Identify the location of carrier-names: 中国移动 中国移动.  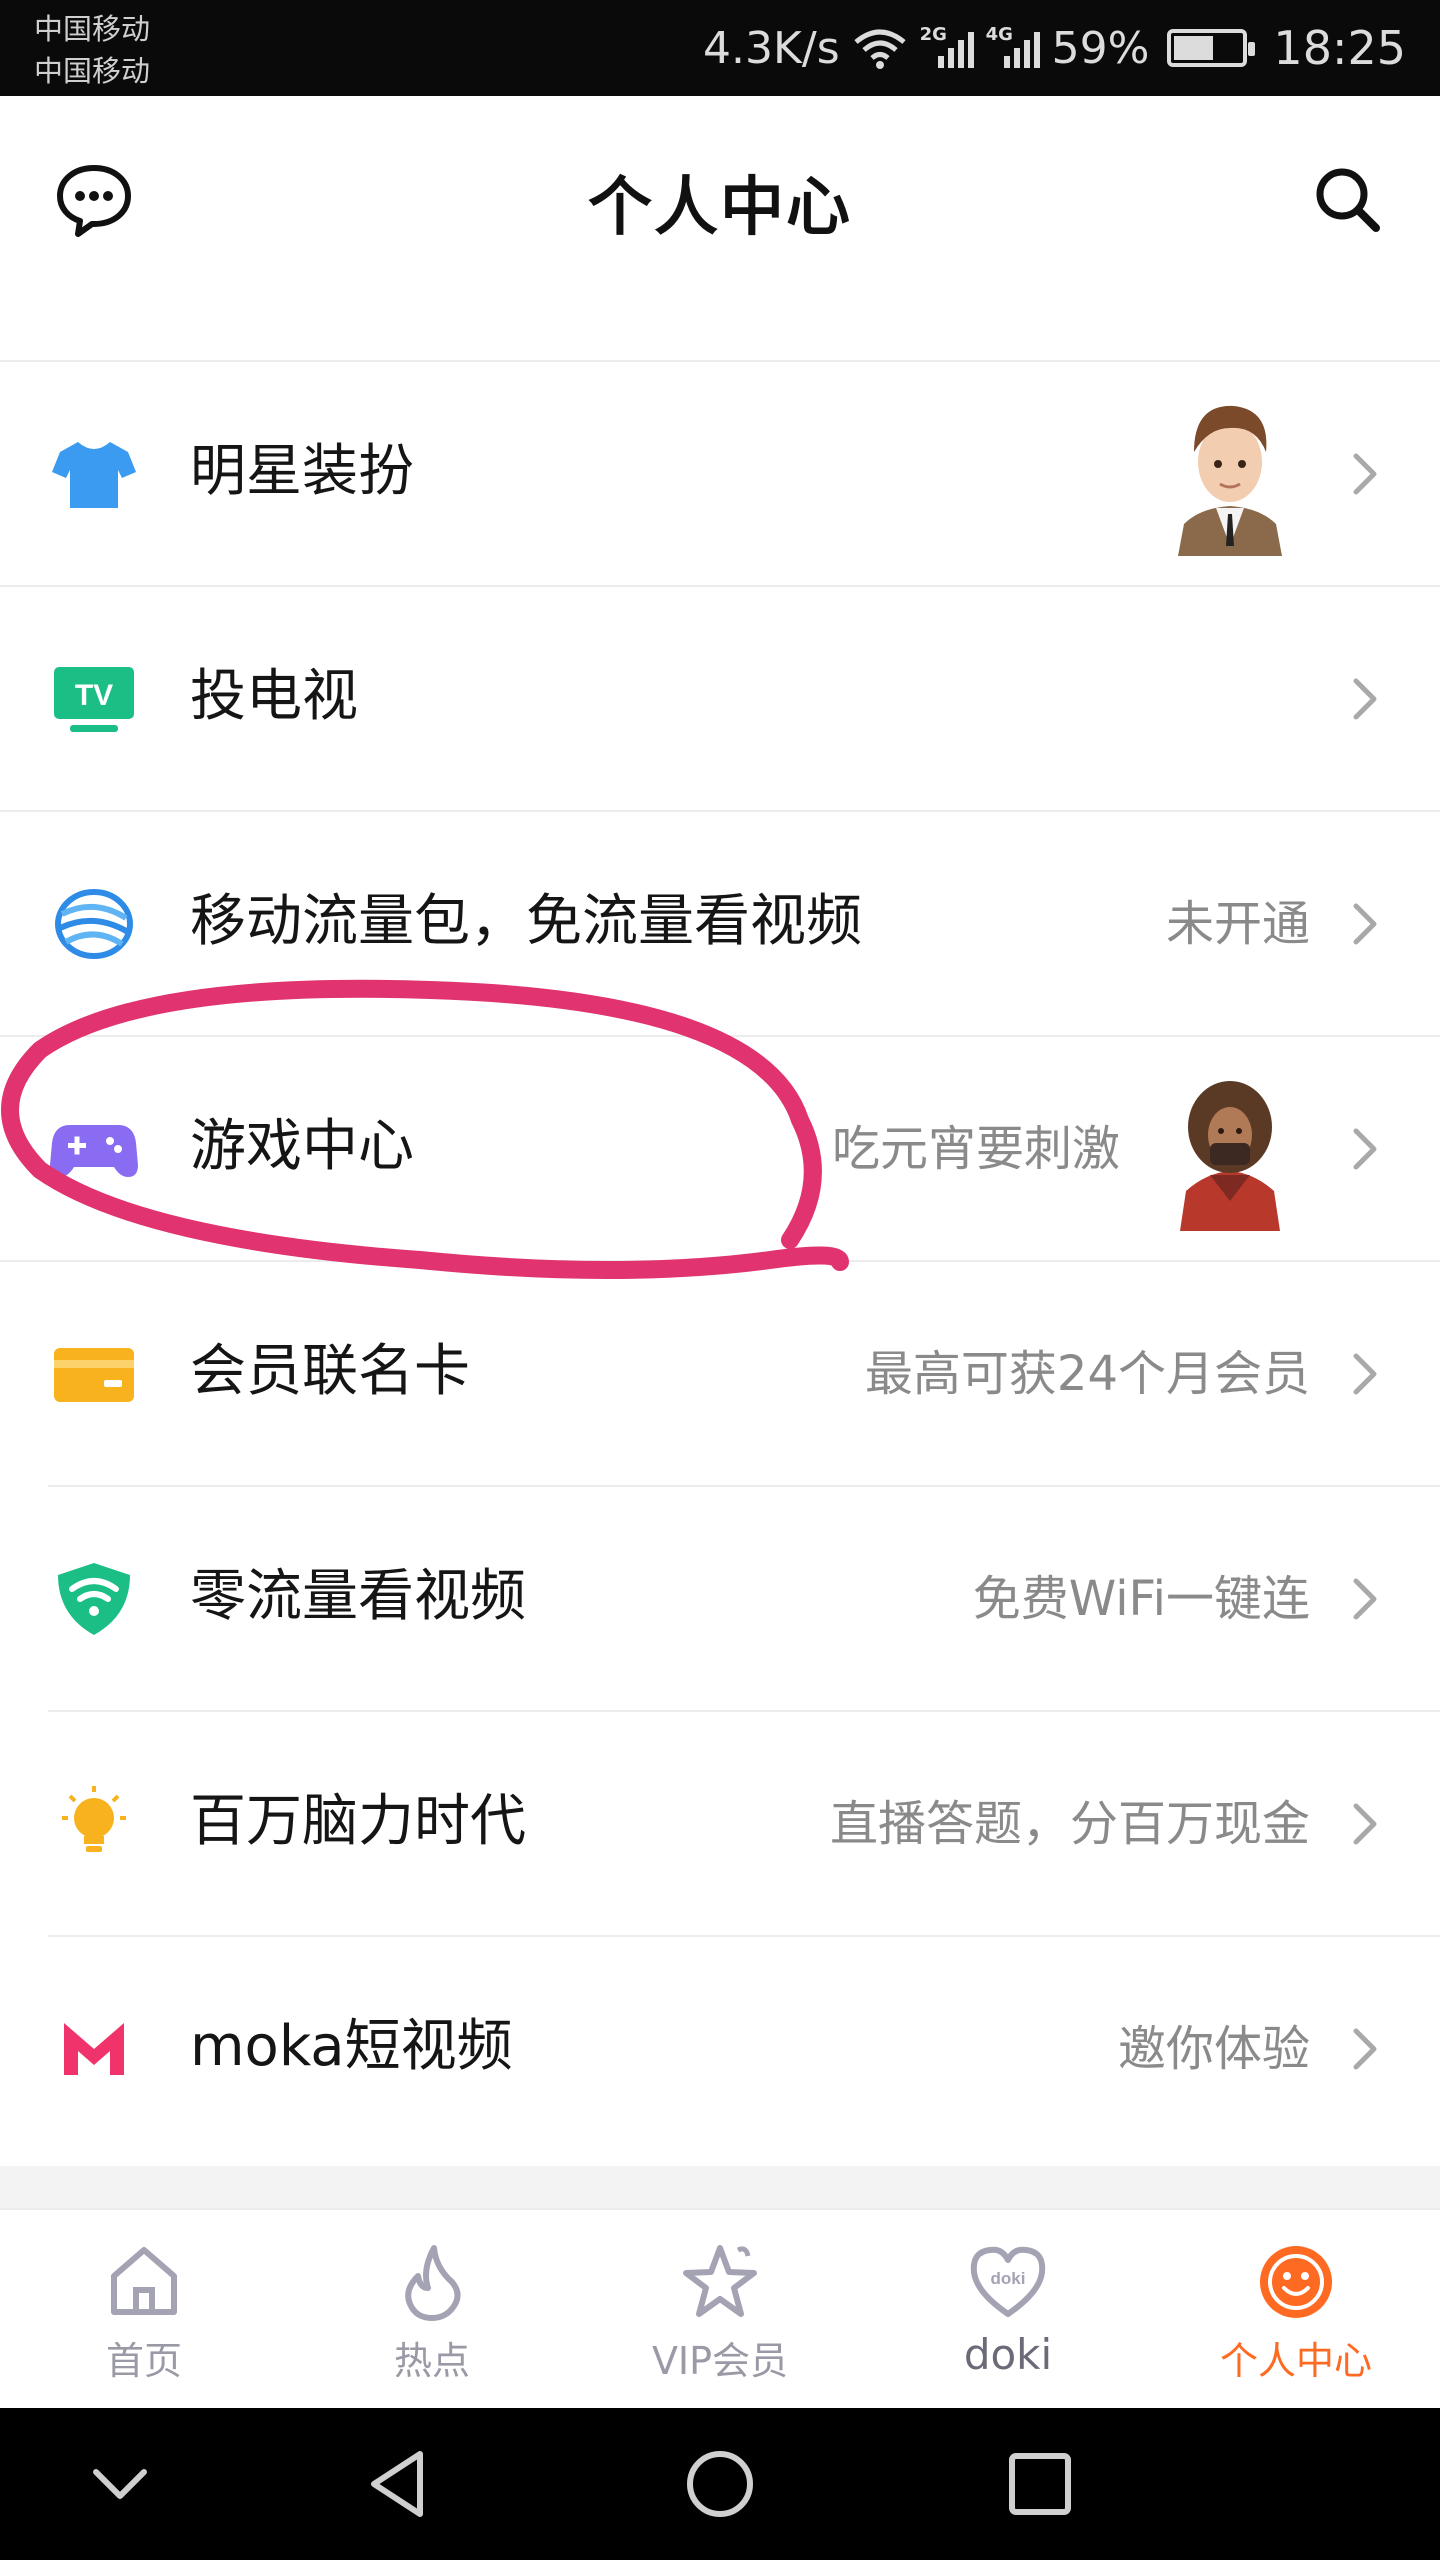
(92, 50).